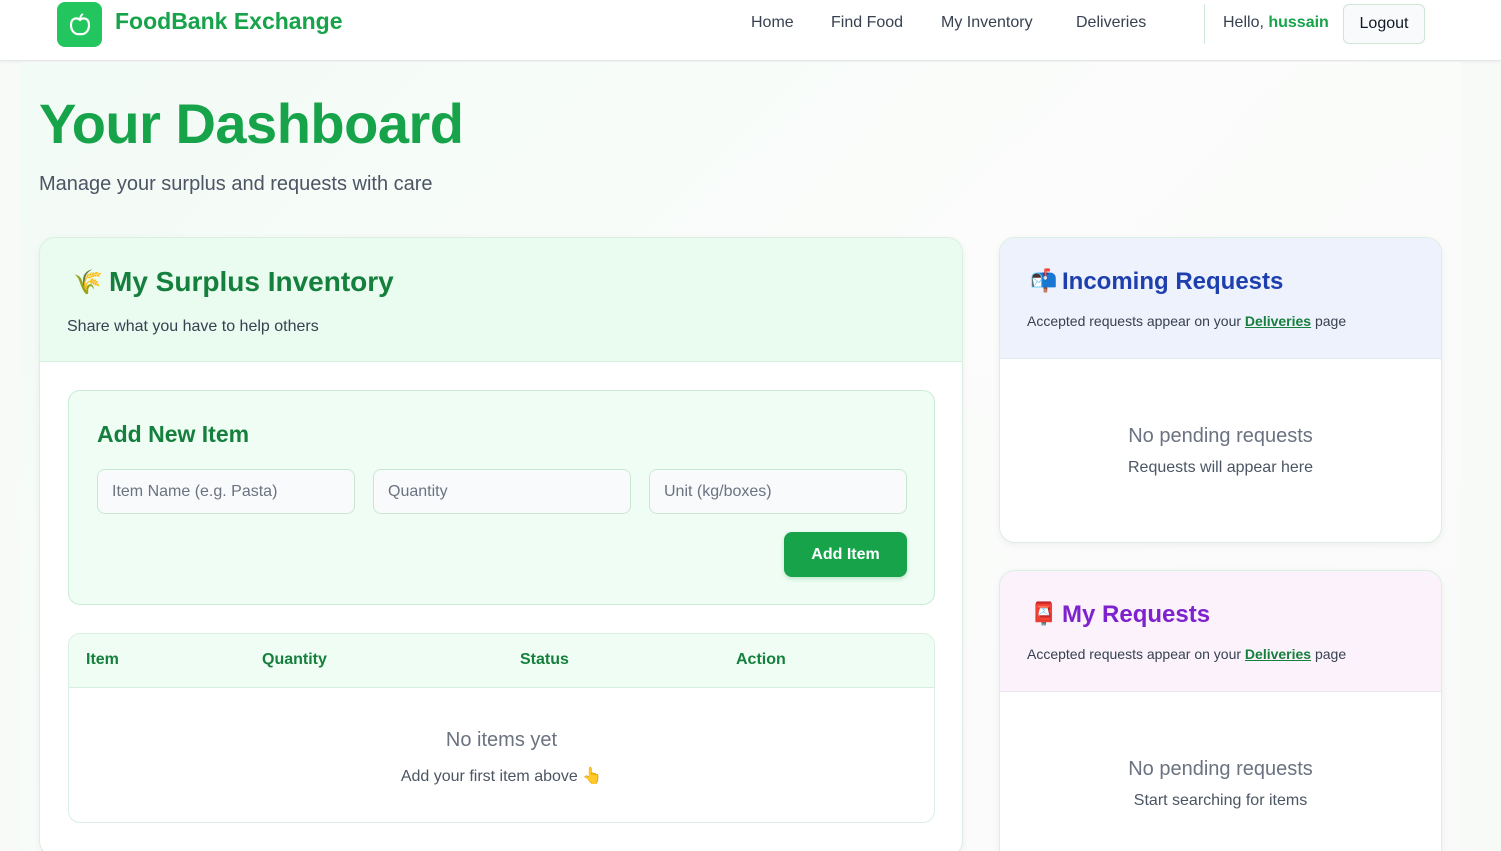  I want to click on table-header: Item Quantity Status Action, so click(501, 661).